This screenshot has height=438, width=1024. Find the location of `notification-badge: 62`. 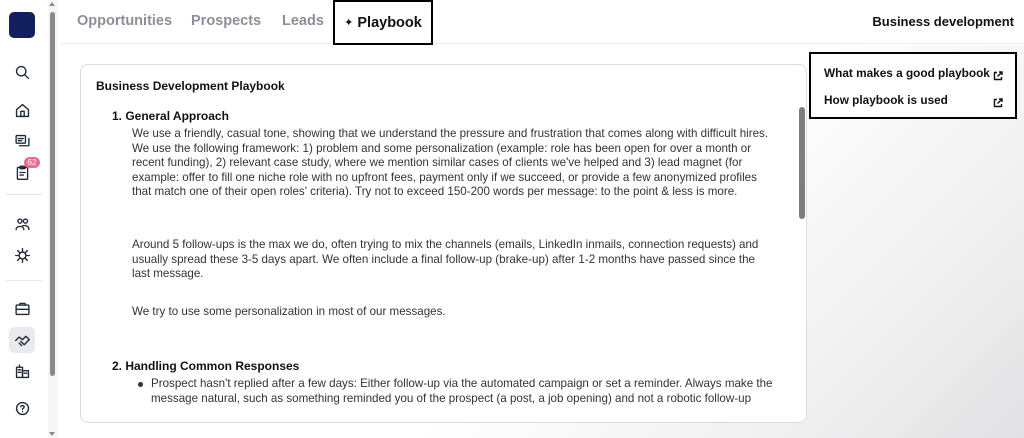

notification-badge: 62 is located at coordinates (32, 162).